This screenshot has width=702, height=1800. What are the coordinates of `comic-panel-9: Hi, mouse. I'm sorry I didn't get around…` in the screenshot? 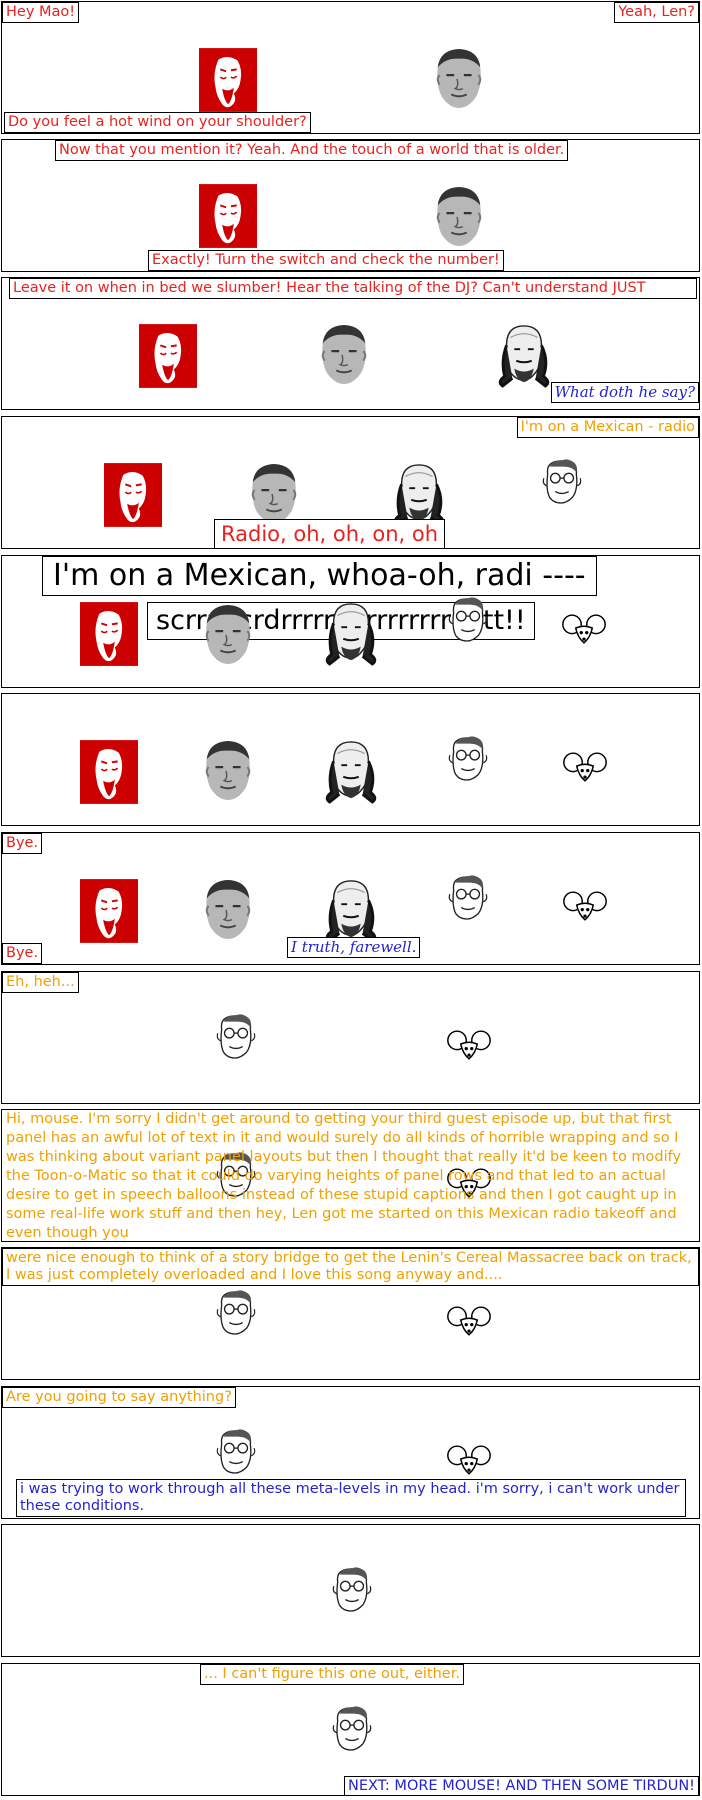 It's located at (350, 1175).